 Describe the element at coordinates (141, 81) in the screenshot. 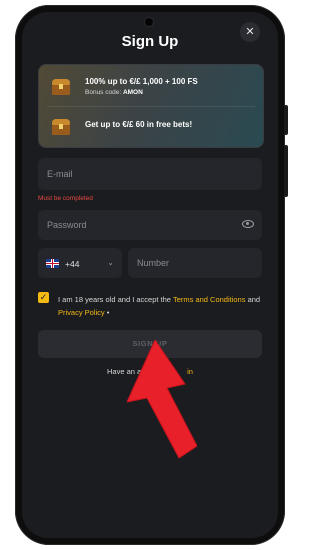

I see `promo-casino-offer: 100% up to €/£ 1,000 + 100 FS` at that location.